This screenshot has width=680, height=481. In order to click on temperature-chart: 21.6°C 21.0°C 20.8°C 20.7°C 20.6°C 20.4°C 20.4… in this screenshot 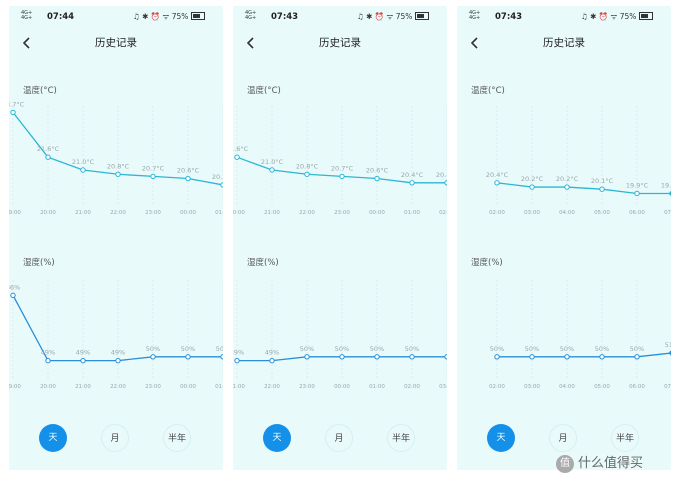, I will do `click(340, 161)`.